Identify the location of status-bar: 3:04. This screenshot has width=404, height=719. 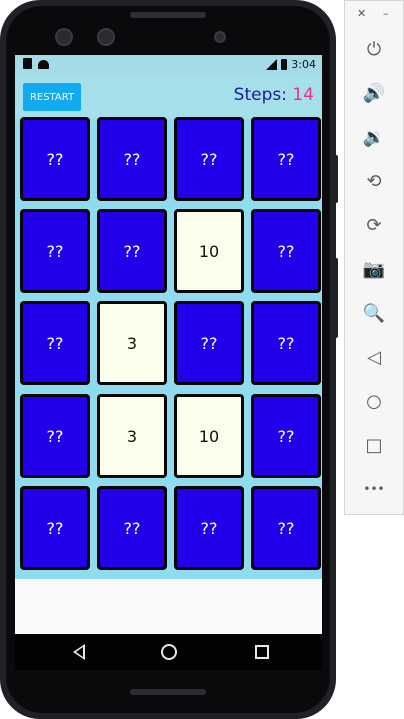
(168, 65).